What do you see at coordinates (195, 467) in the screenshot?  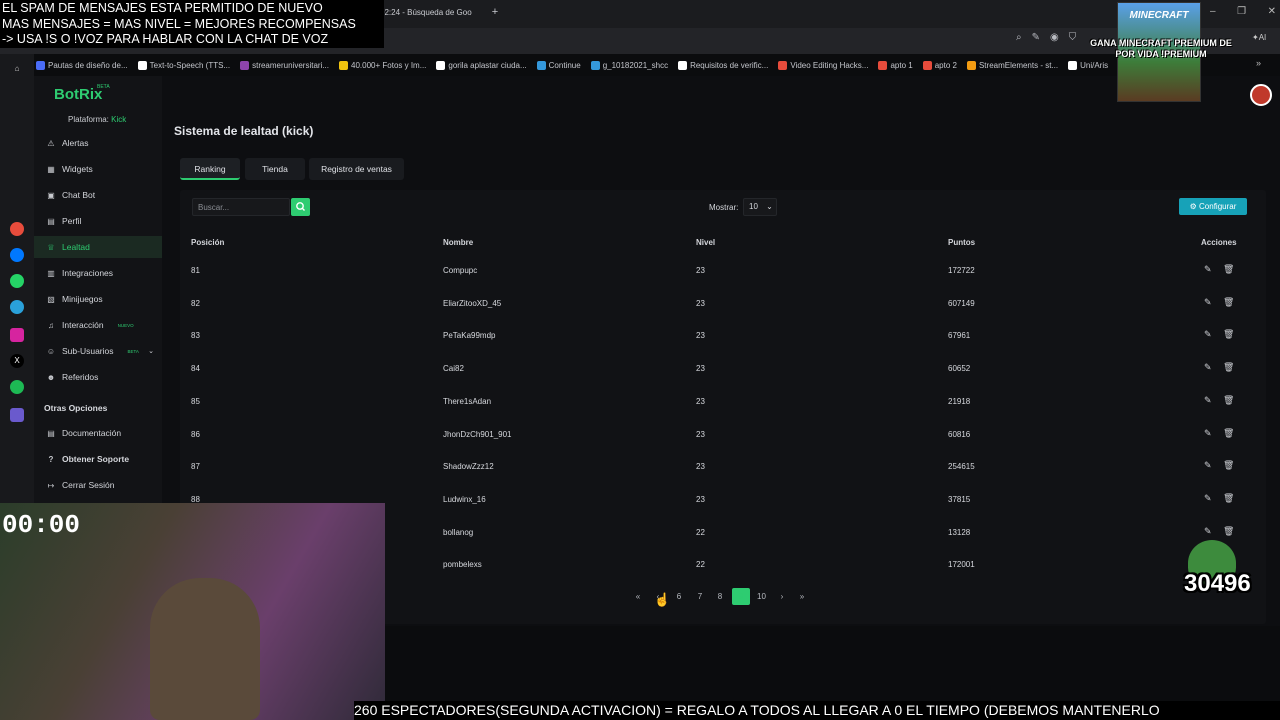 I see `position-cell: 87` at bounding box center [195, 467].